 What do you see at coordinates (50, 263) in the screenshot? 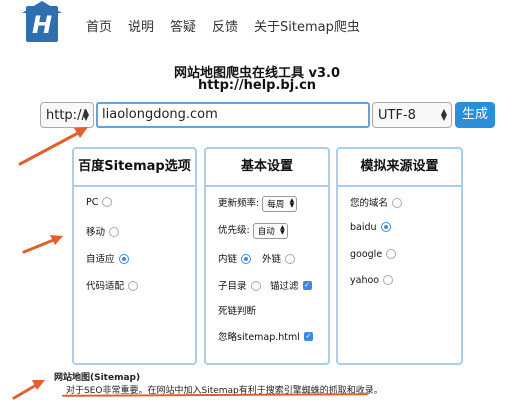
I see `annotation-arrows` at bounding box center [50, 263].